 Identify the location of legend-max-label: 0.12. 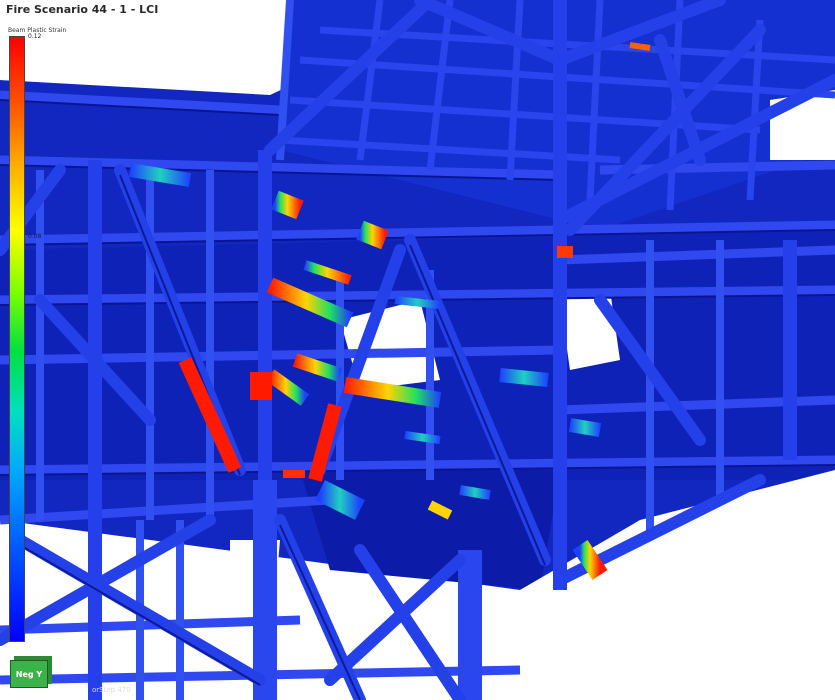
(35, 36).